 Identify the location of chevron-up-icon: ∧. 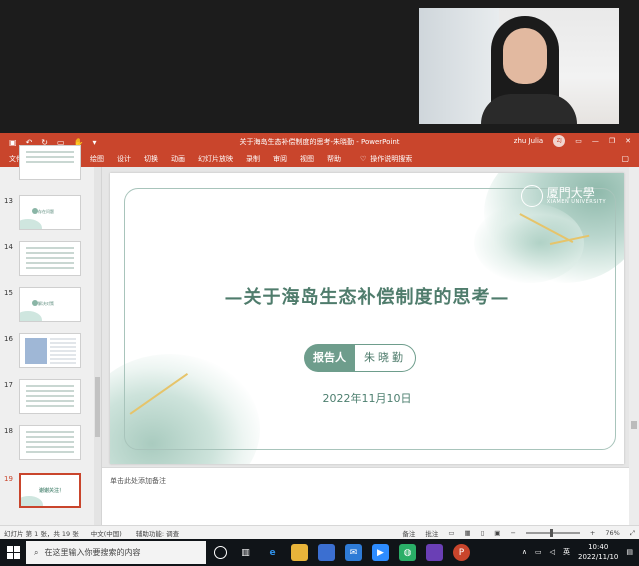
(524, 552).